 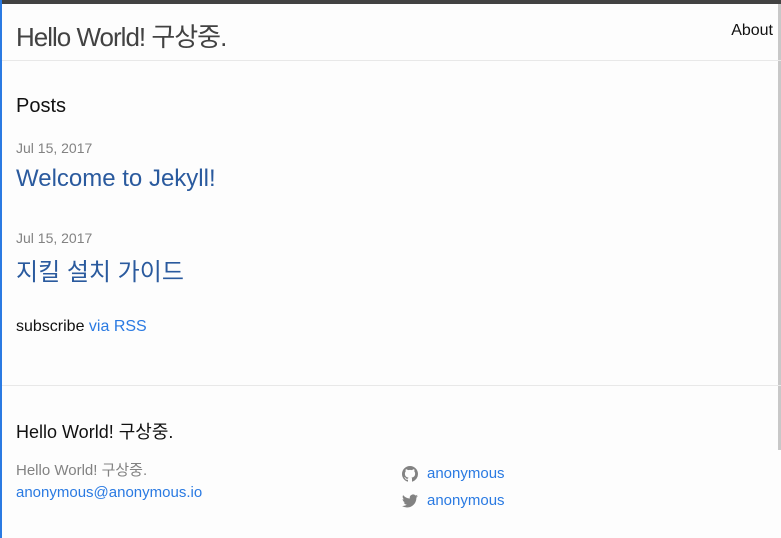 I want to click on twitter-link: anonymous, so click(x=453, y=500).